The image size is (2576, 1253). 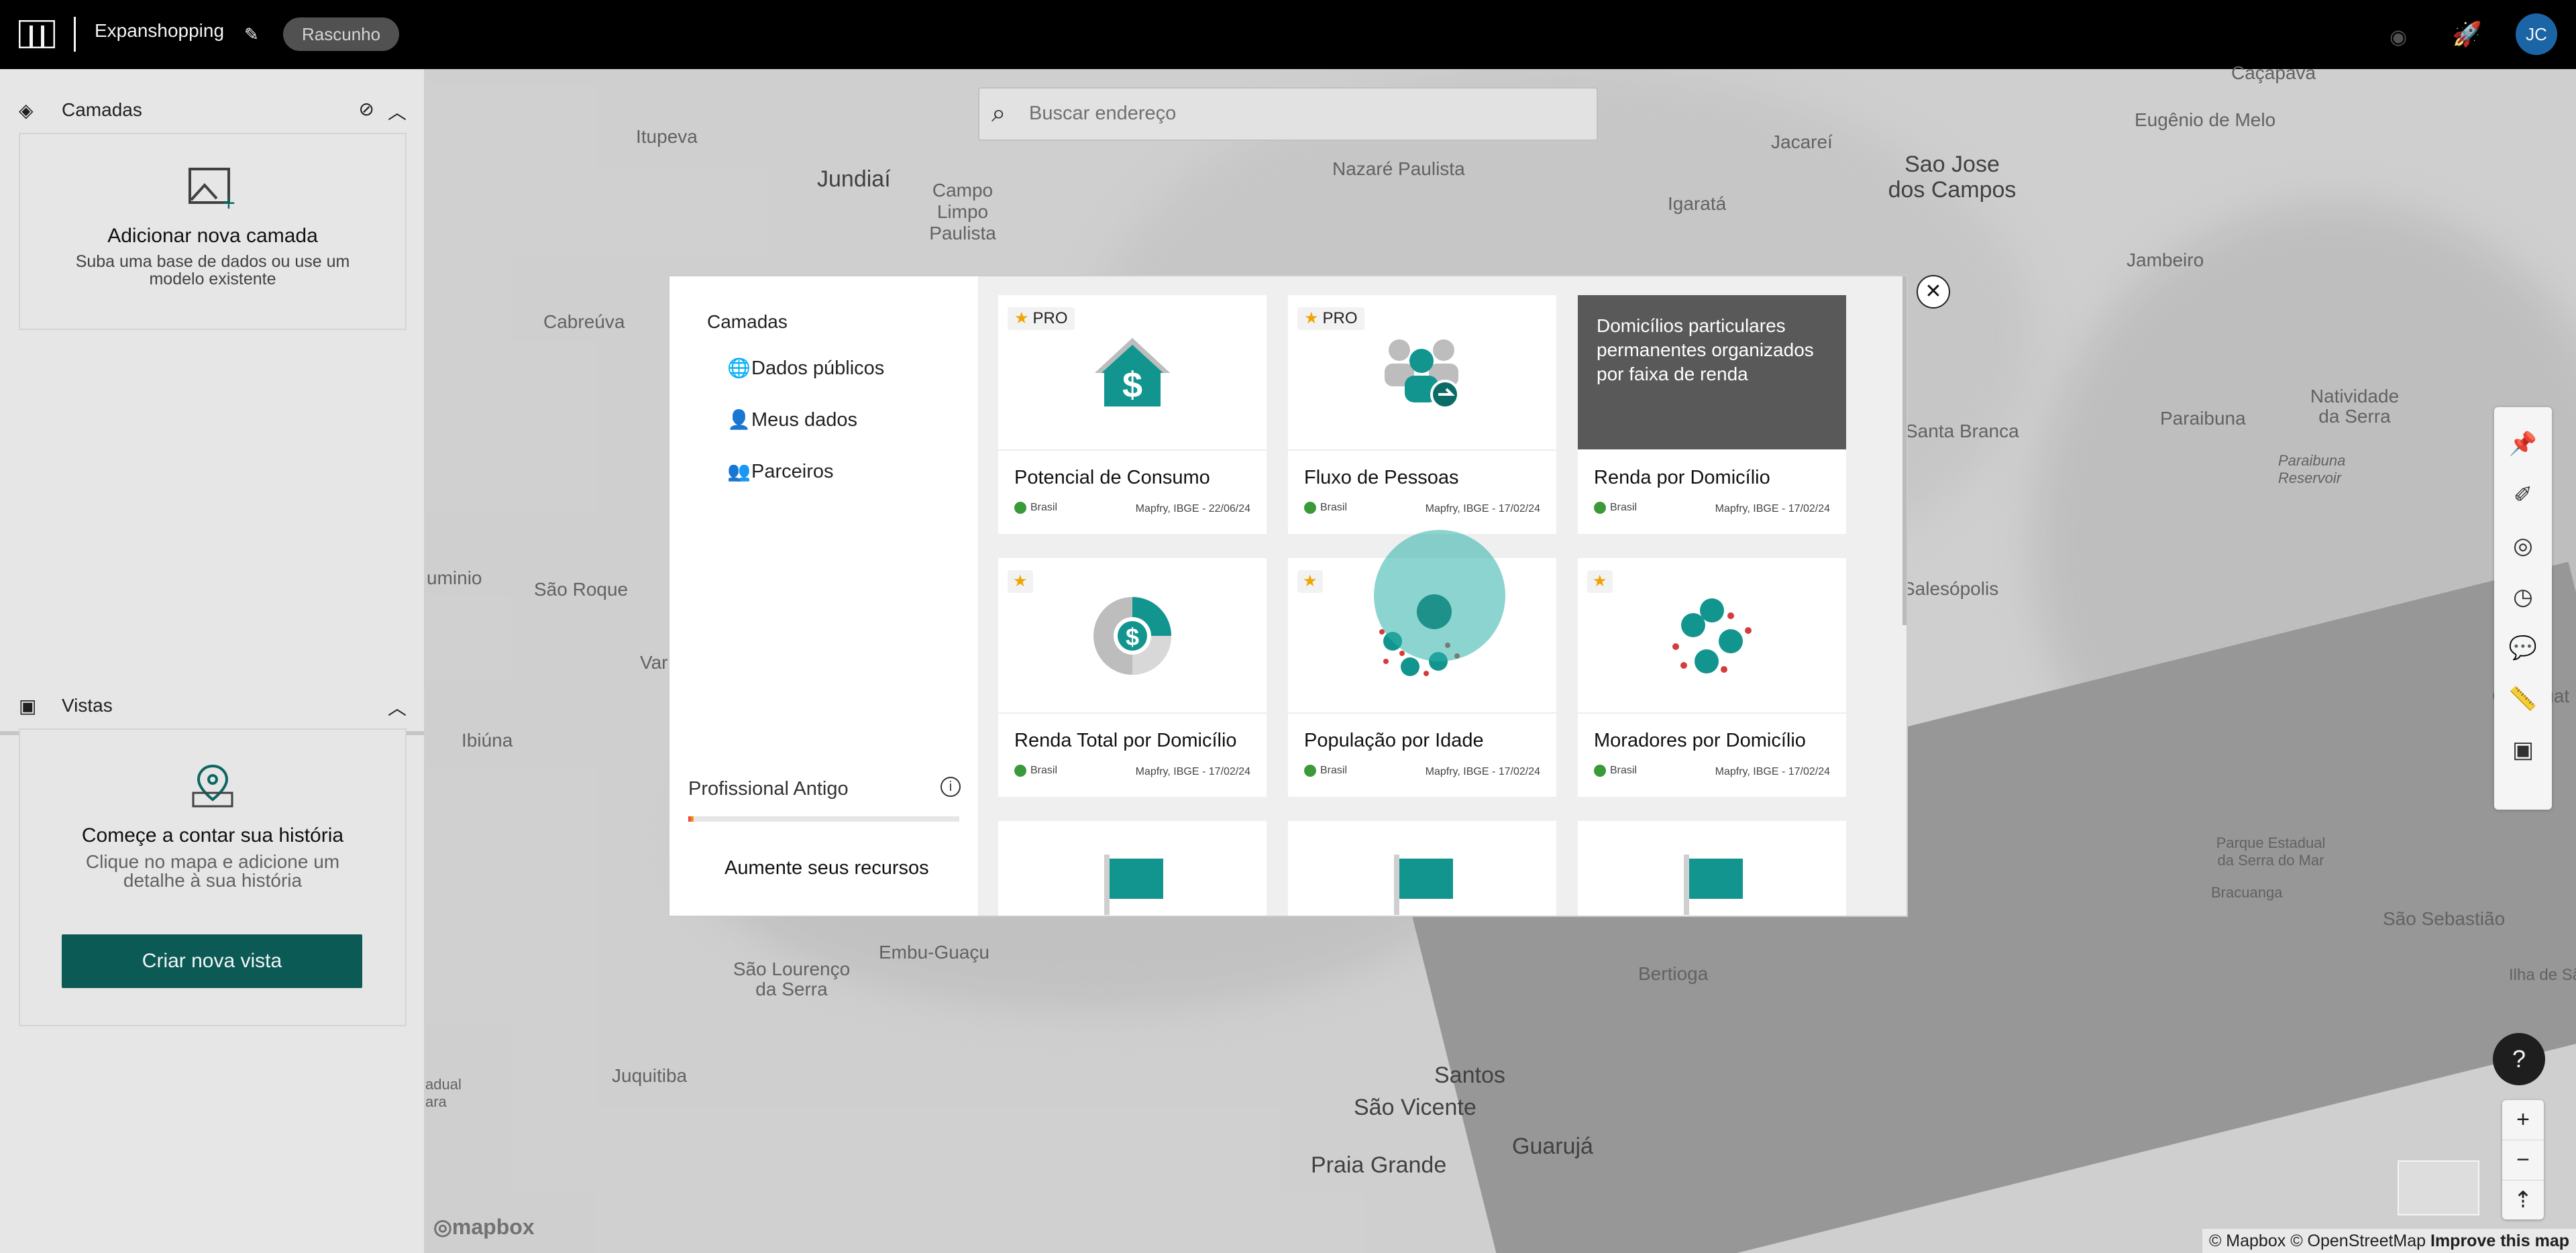 I want to click on tile-source: Mapfry, IBGE - 22/06/24, so click(x=1192, y=508).